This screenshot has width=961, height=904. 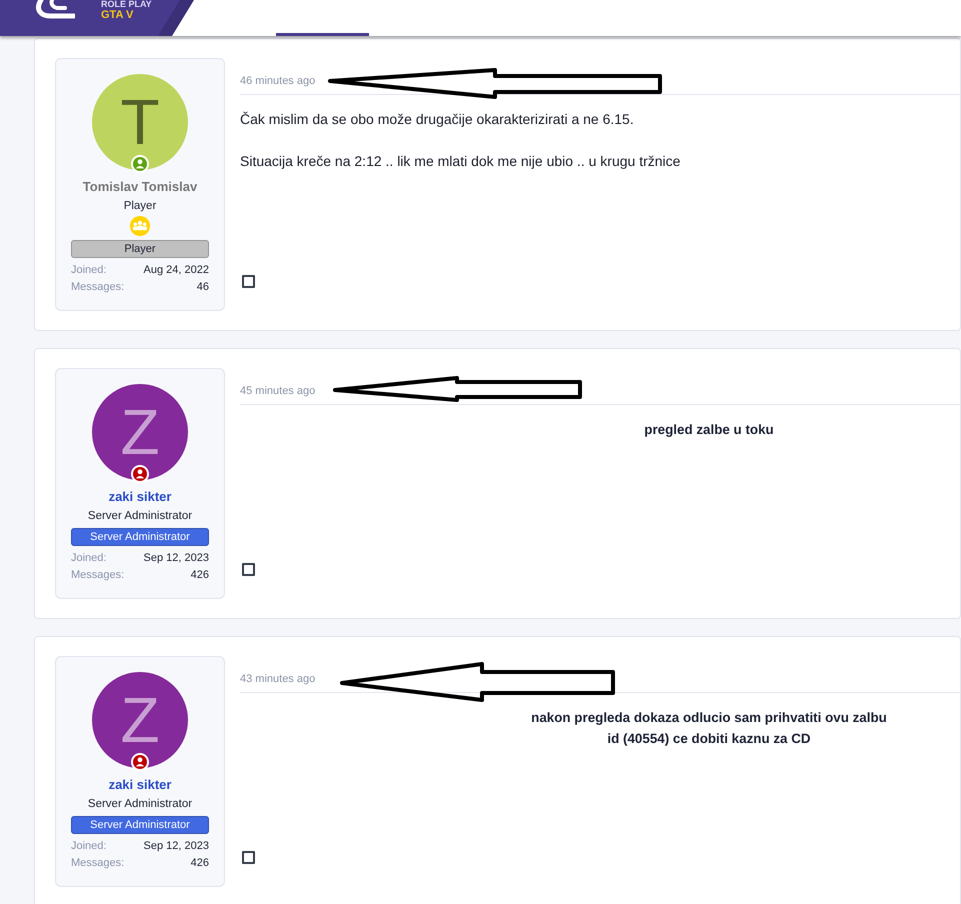 I want to click on post-timestamp: 43 minutes ago, so click(x=278, y=679).